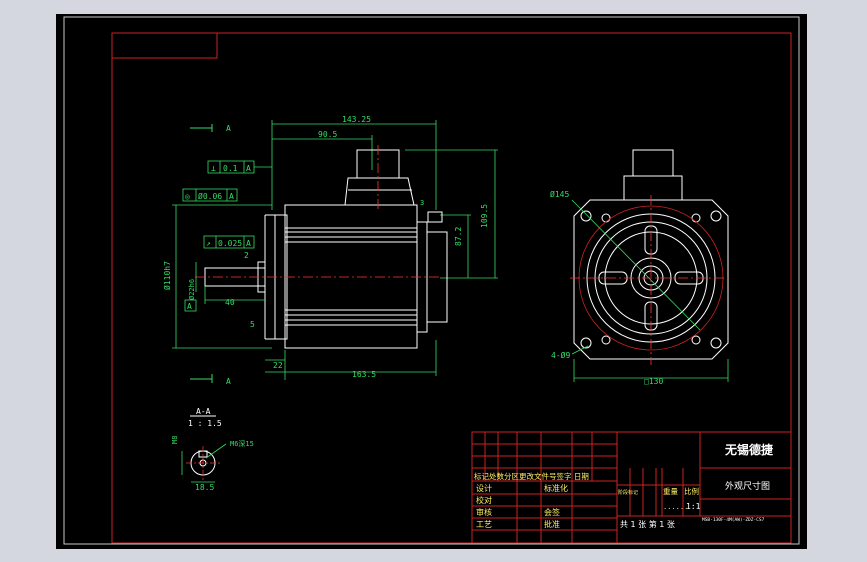 This screenshot has width=867, height=562. Describe the element at coordinates (733, 520) in the screenshot. I see `title-model-code: MSB-130F-4M(AW)-ZDZ-CS7` at that location.